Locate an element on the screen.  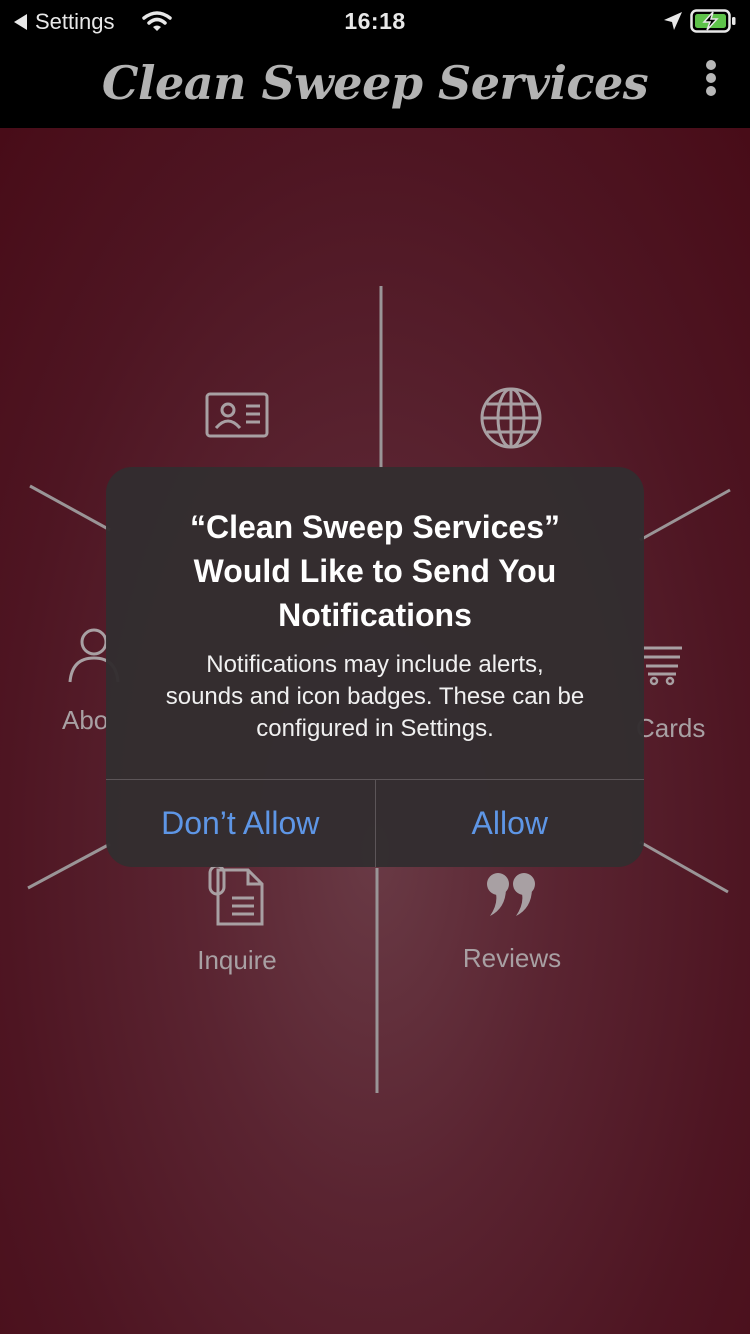
tile-reviews-label: Reviews is located at coordinates (512, 958).